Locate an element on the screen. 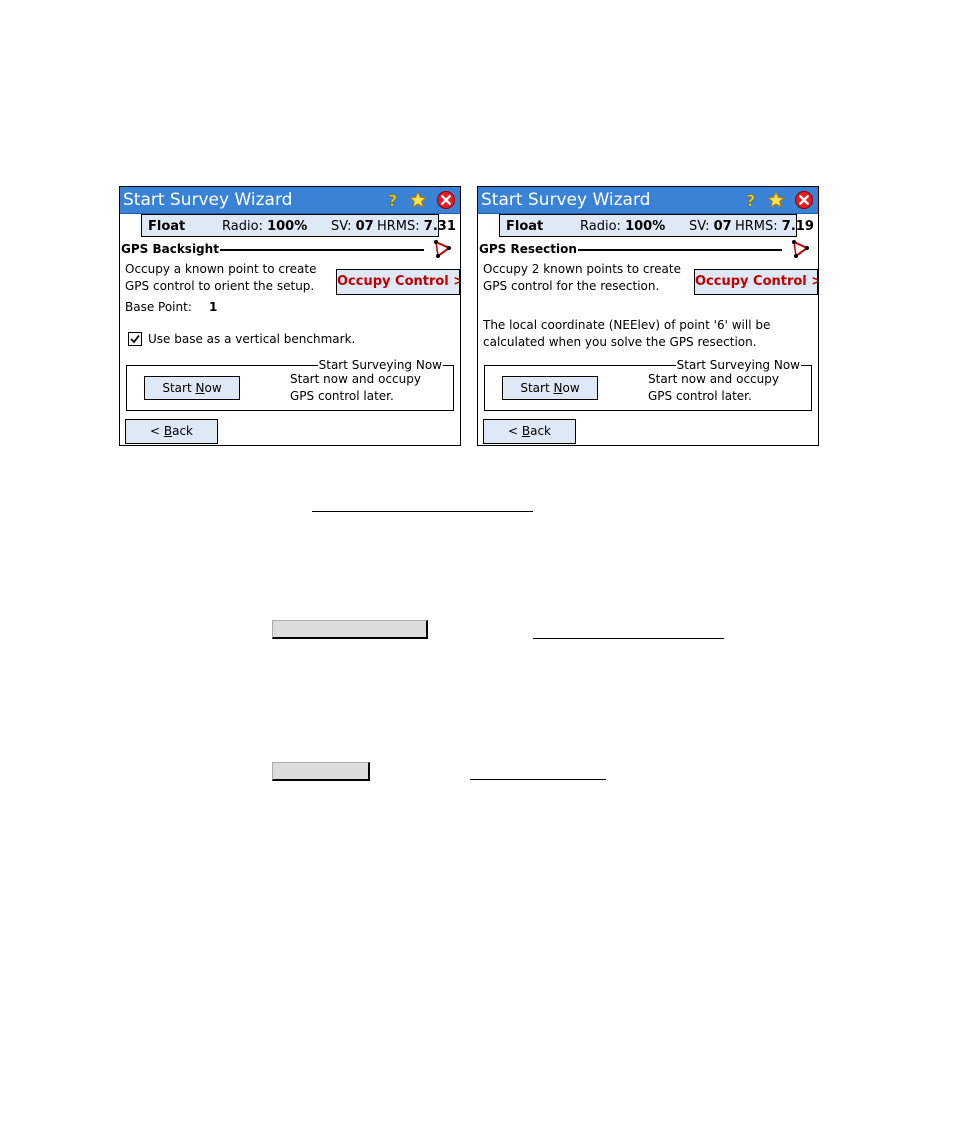 Image resolution: width=954 pixels, height=1144 pixels. section-title: GPS Backsight is located at coordinates (170, 249).